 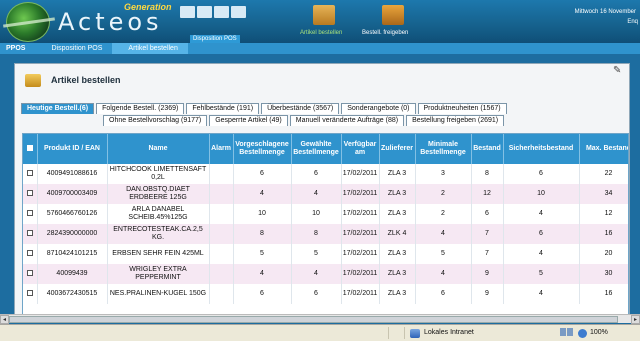 What do you see at coordinates (262, 194) in the screenshot?
I see `cell-proposed: 4` at bounding box center [262, 194].